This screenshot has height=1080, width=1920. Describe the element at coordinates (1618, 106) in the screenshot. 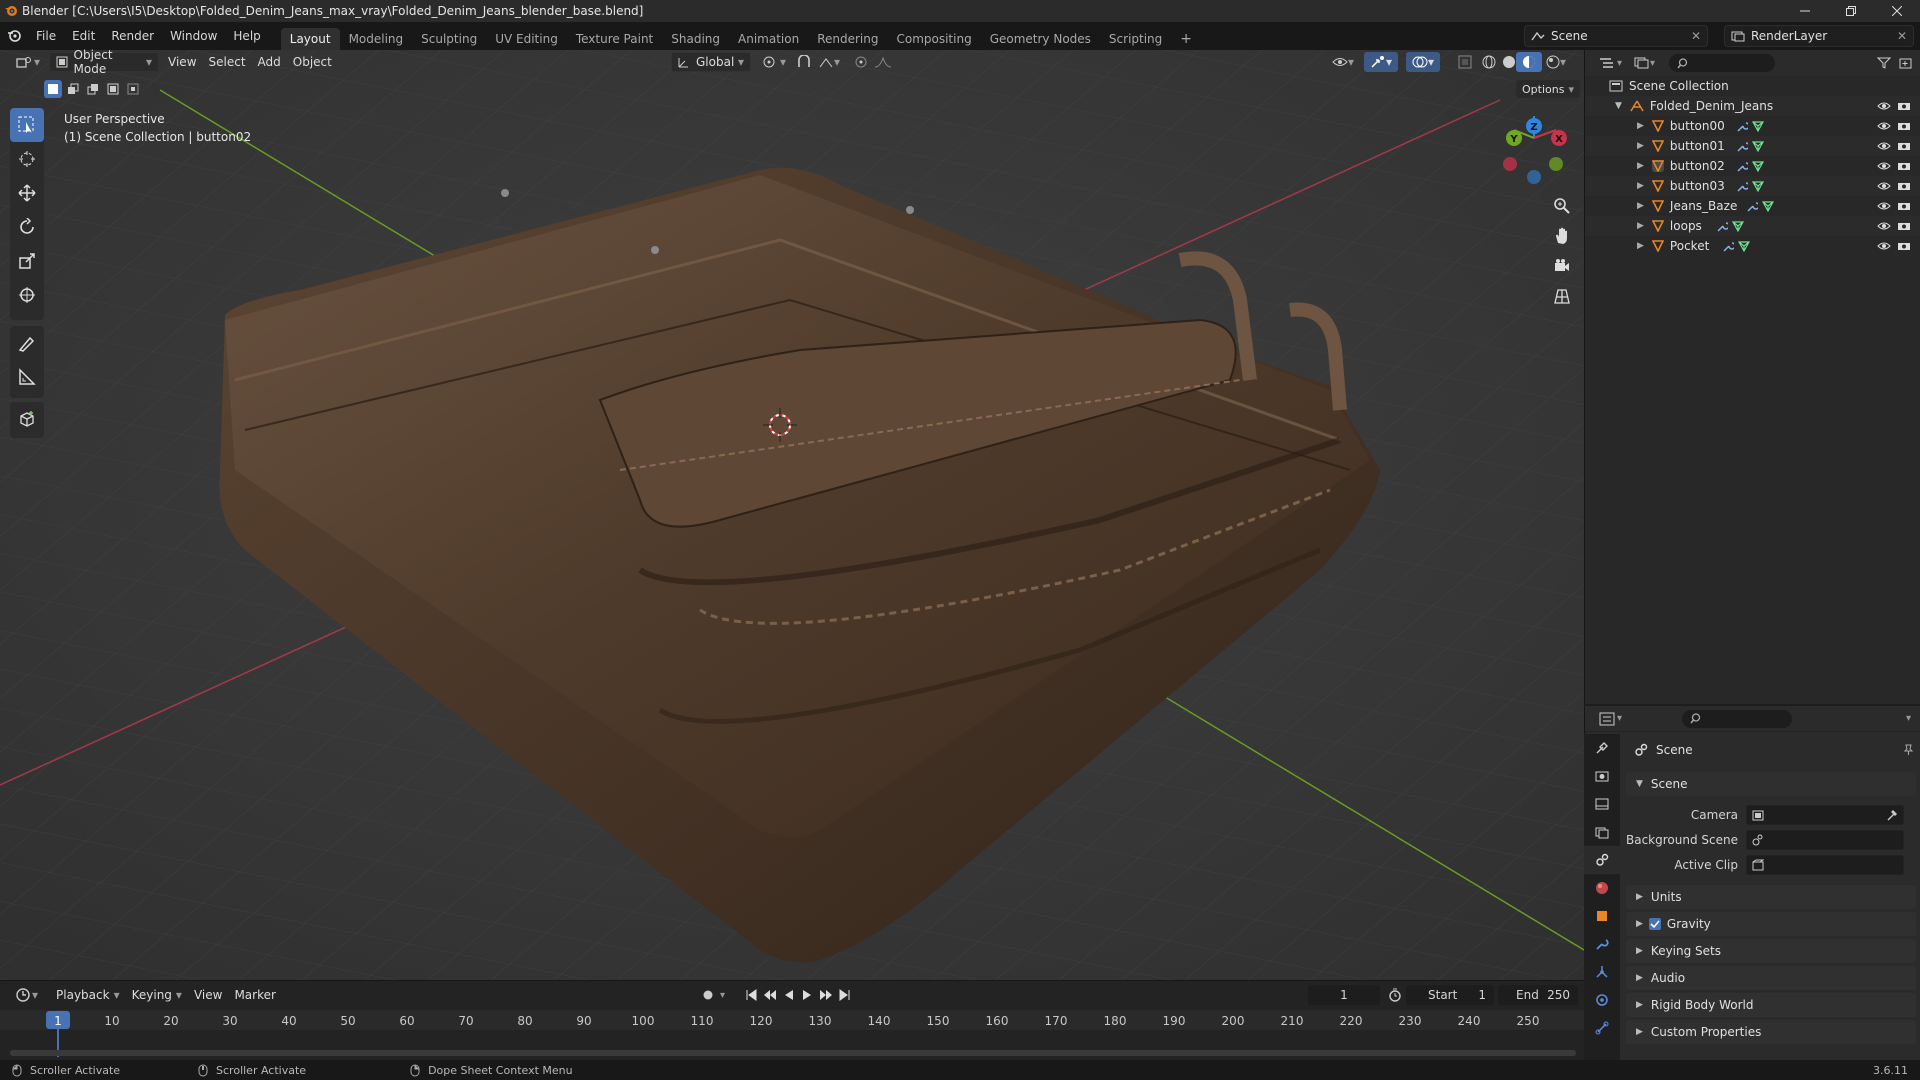

I see `expand-chevron-icon: ▼` at that location.